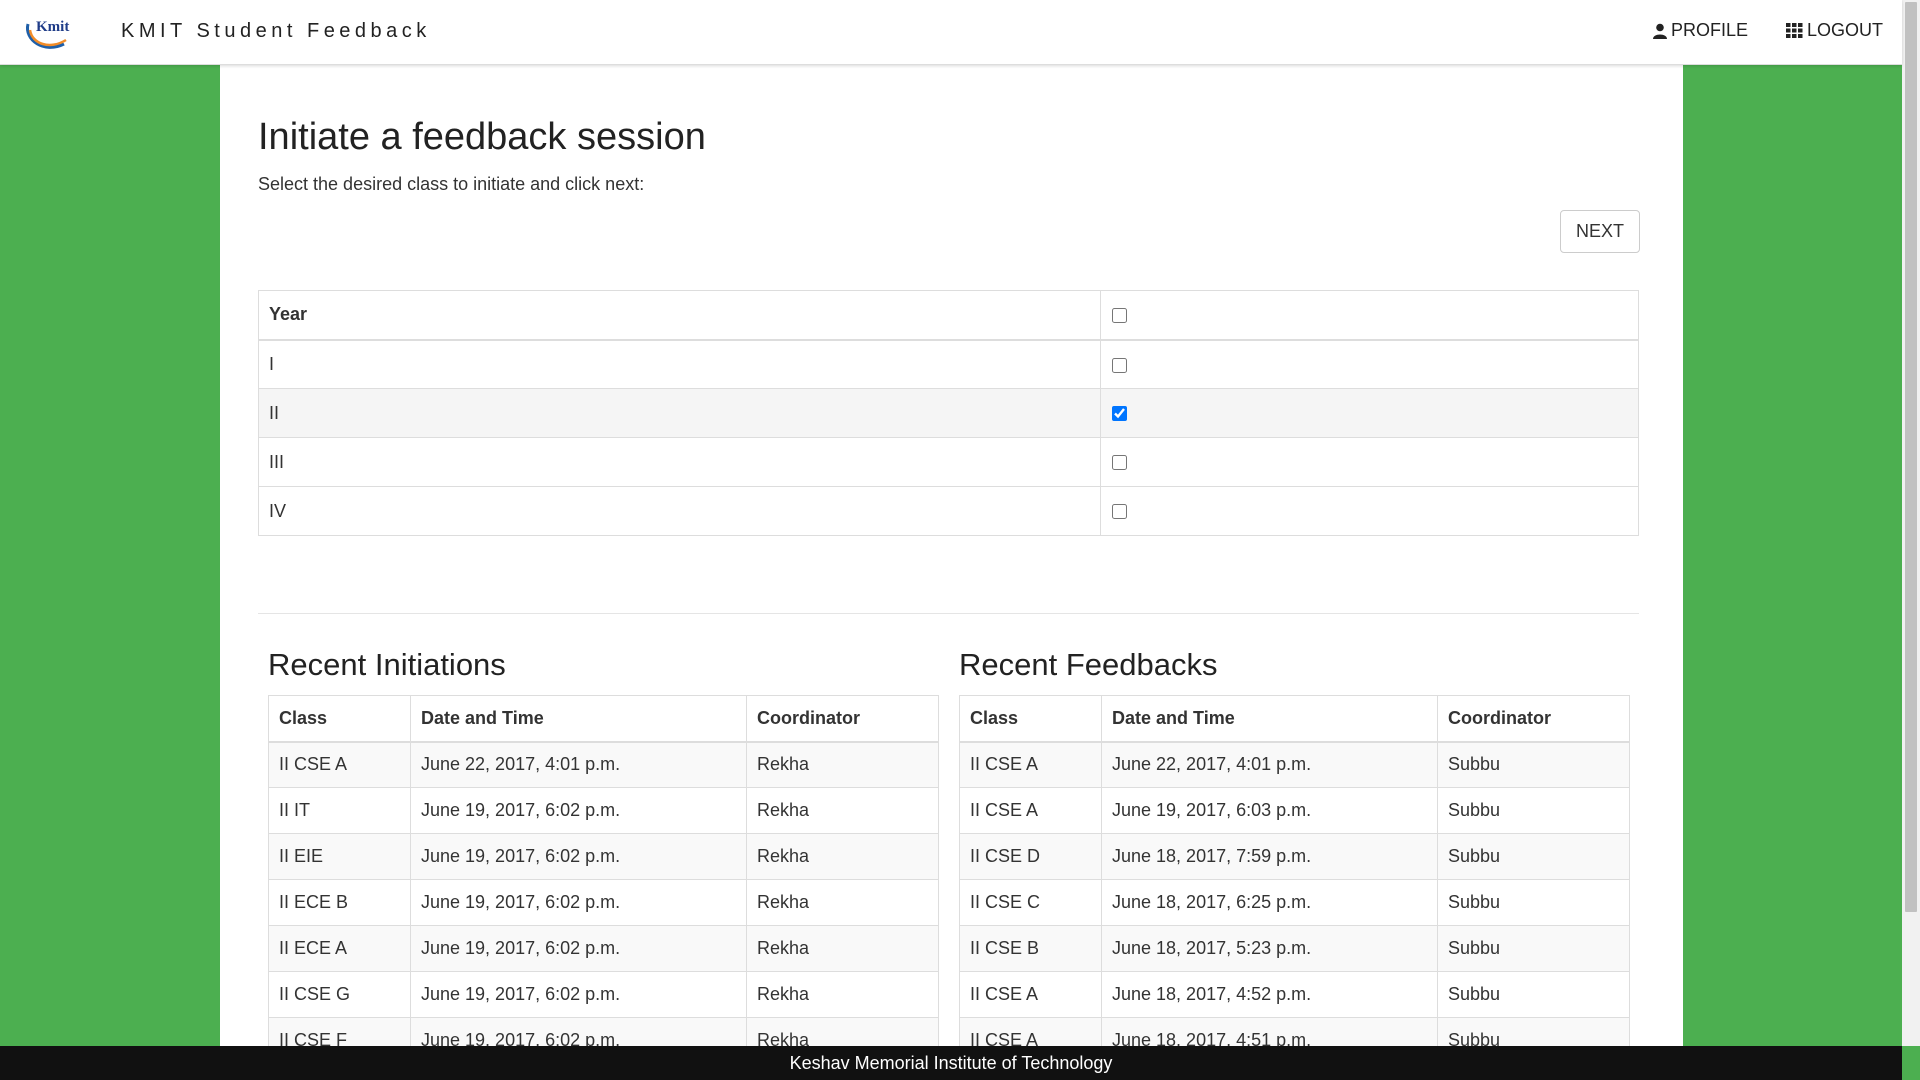 The image size is (1920, 1080). I want to click on year-column-header: Year, so click(679, 315).